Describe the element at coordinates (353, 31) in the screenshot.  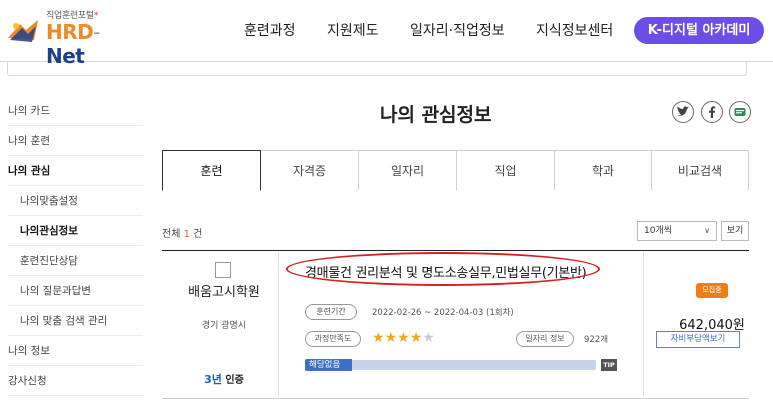
I see `nav-support-programs: 지원제도` at that location.